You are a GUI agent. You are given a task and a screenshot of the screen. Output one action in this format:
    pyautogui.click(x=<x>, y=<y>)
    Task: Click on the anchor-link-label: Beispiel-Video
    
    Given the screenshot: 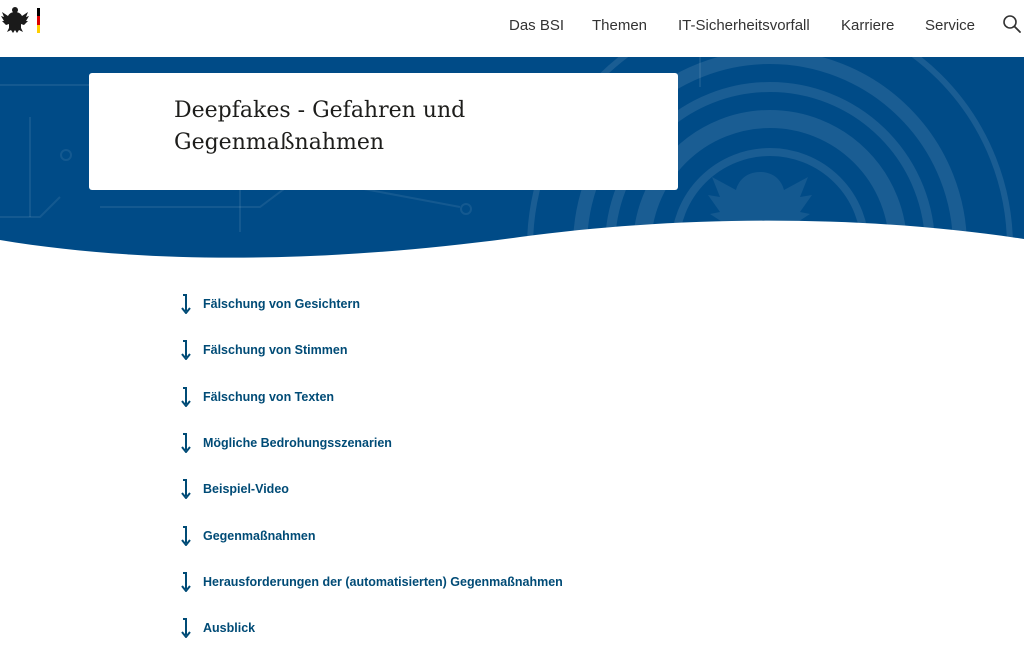 What is the action you would take?
    pyautogui.click(x=246, y=489)
    